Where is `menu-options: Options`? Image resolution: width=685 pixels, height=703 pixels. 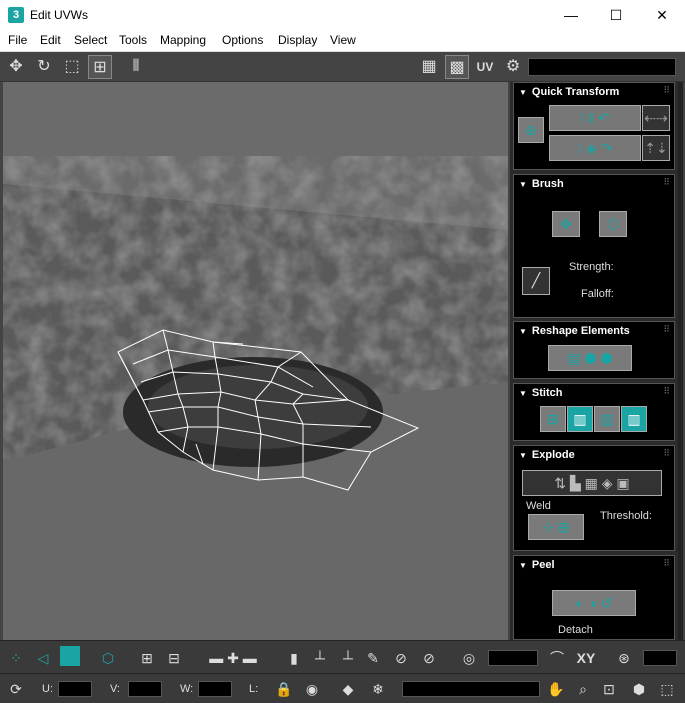 menu-options: Options is located at coordinates (242, 40).